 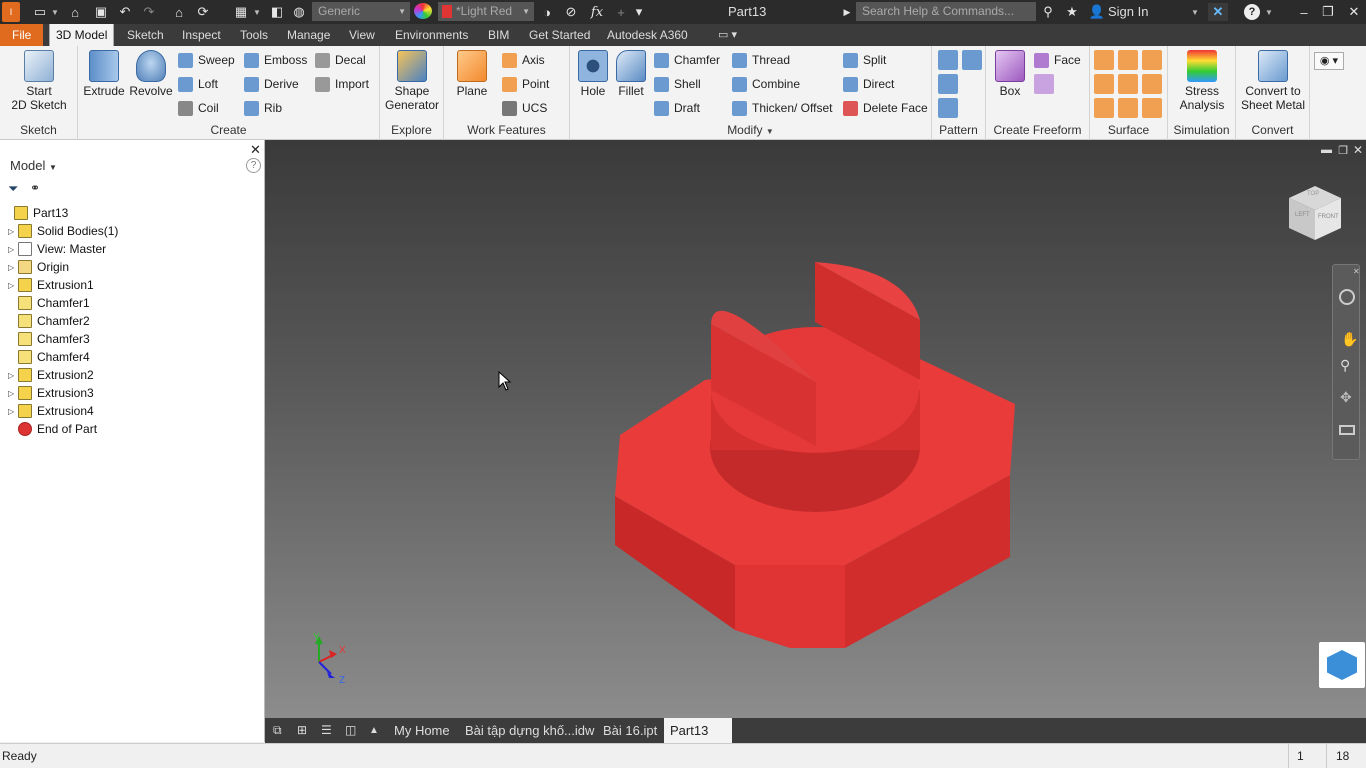 What do you see at coordinates (340, 60) in the screenshot?
I see `decal-button: Decal` at bounding box center [340, 60].